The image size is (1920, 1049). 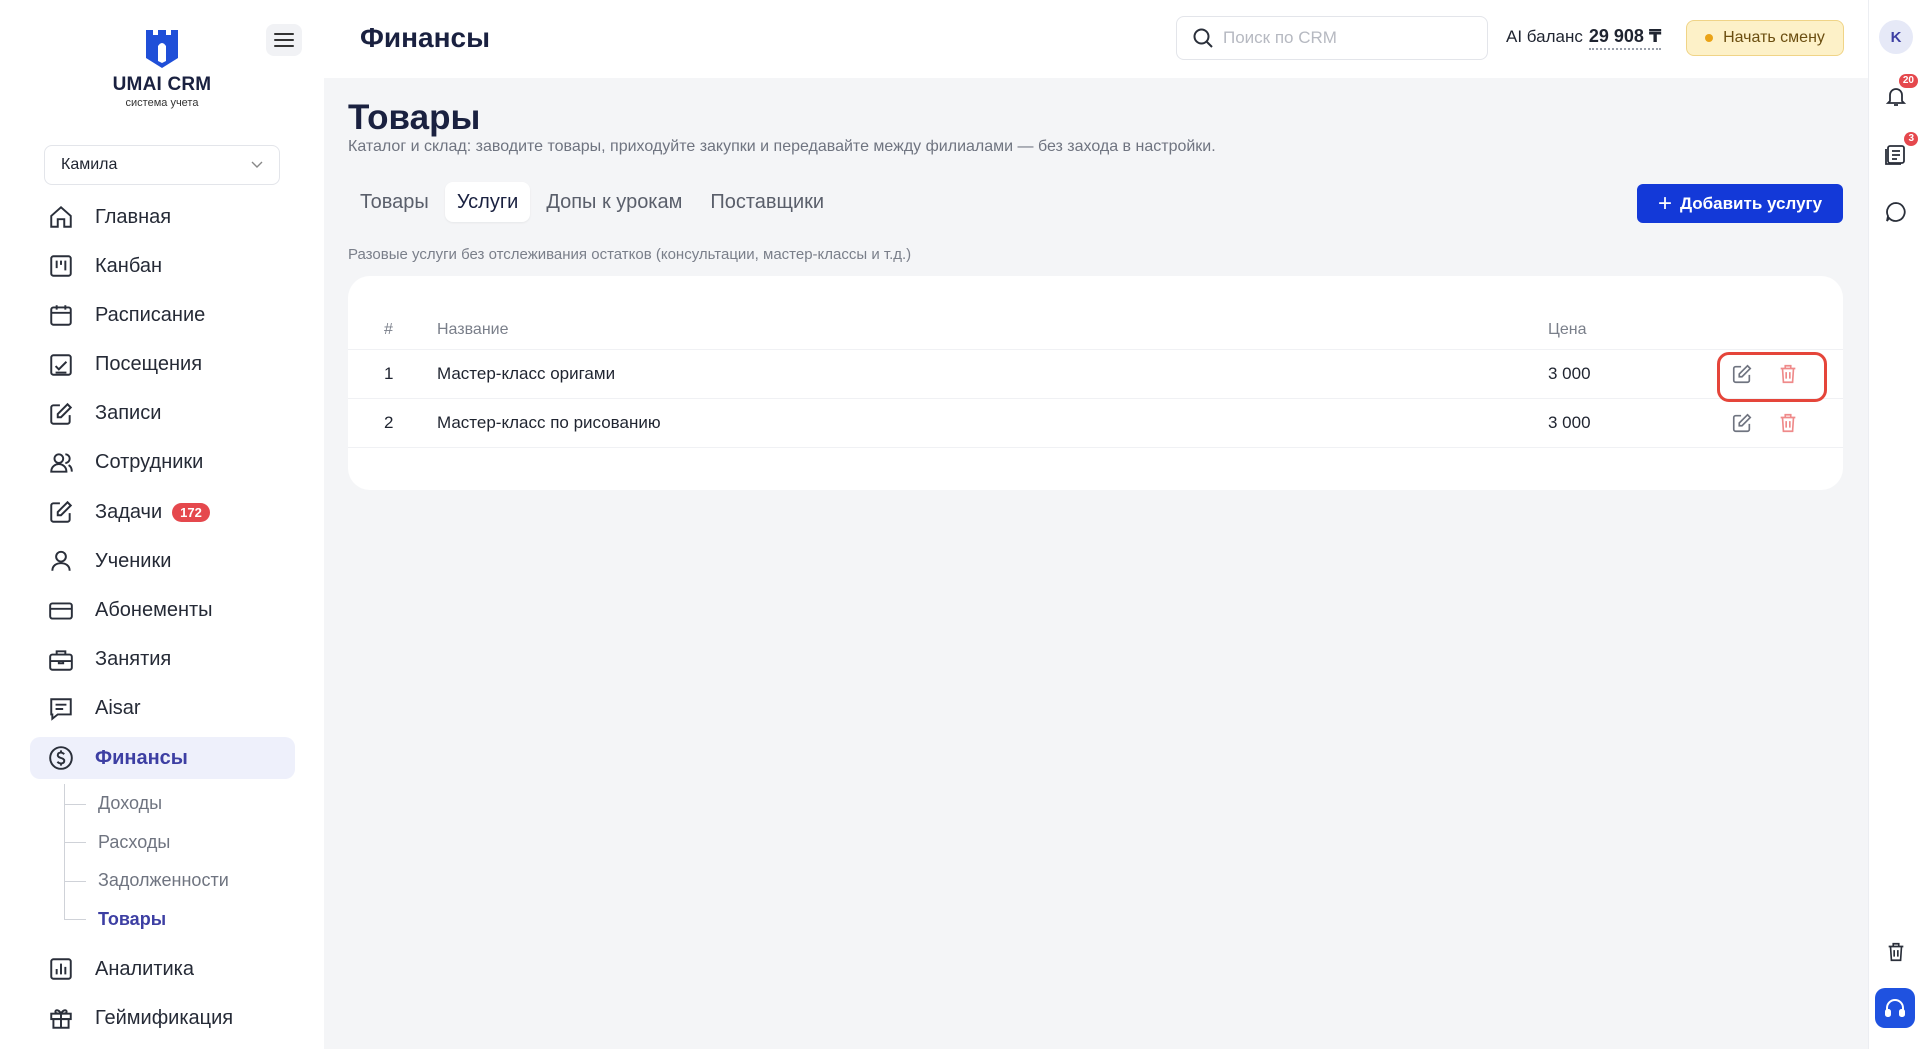 I want to click on tab-products: Товары, so click(x=394, y=202).